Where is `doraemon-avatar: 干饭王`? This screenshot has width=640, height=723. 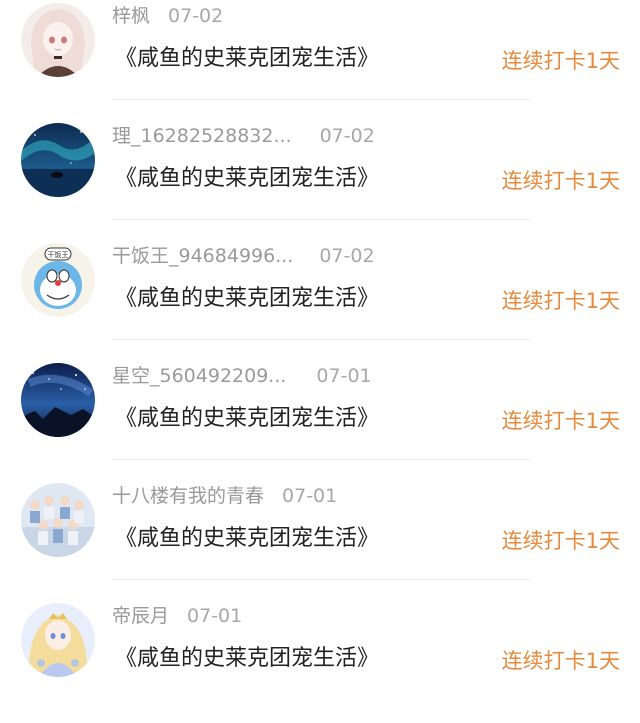
doraemon-avatar: 干饭王 is located at coordinates (58, 280).